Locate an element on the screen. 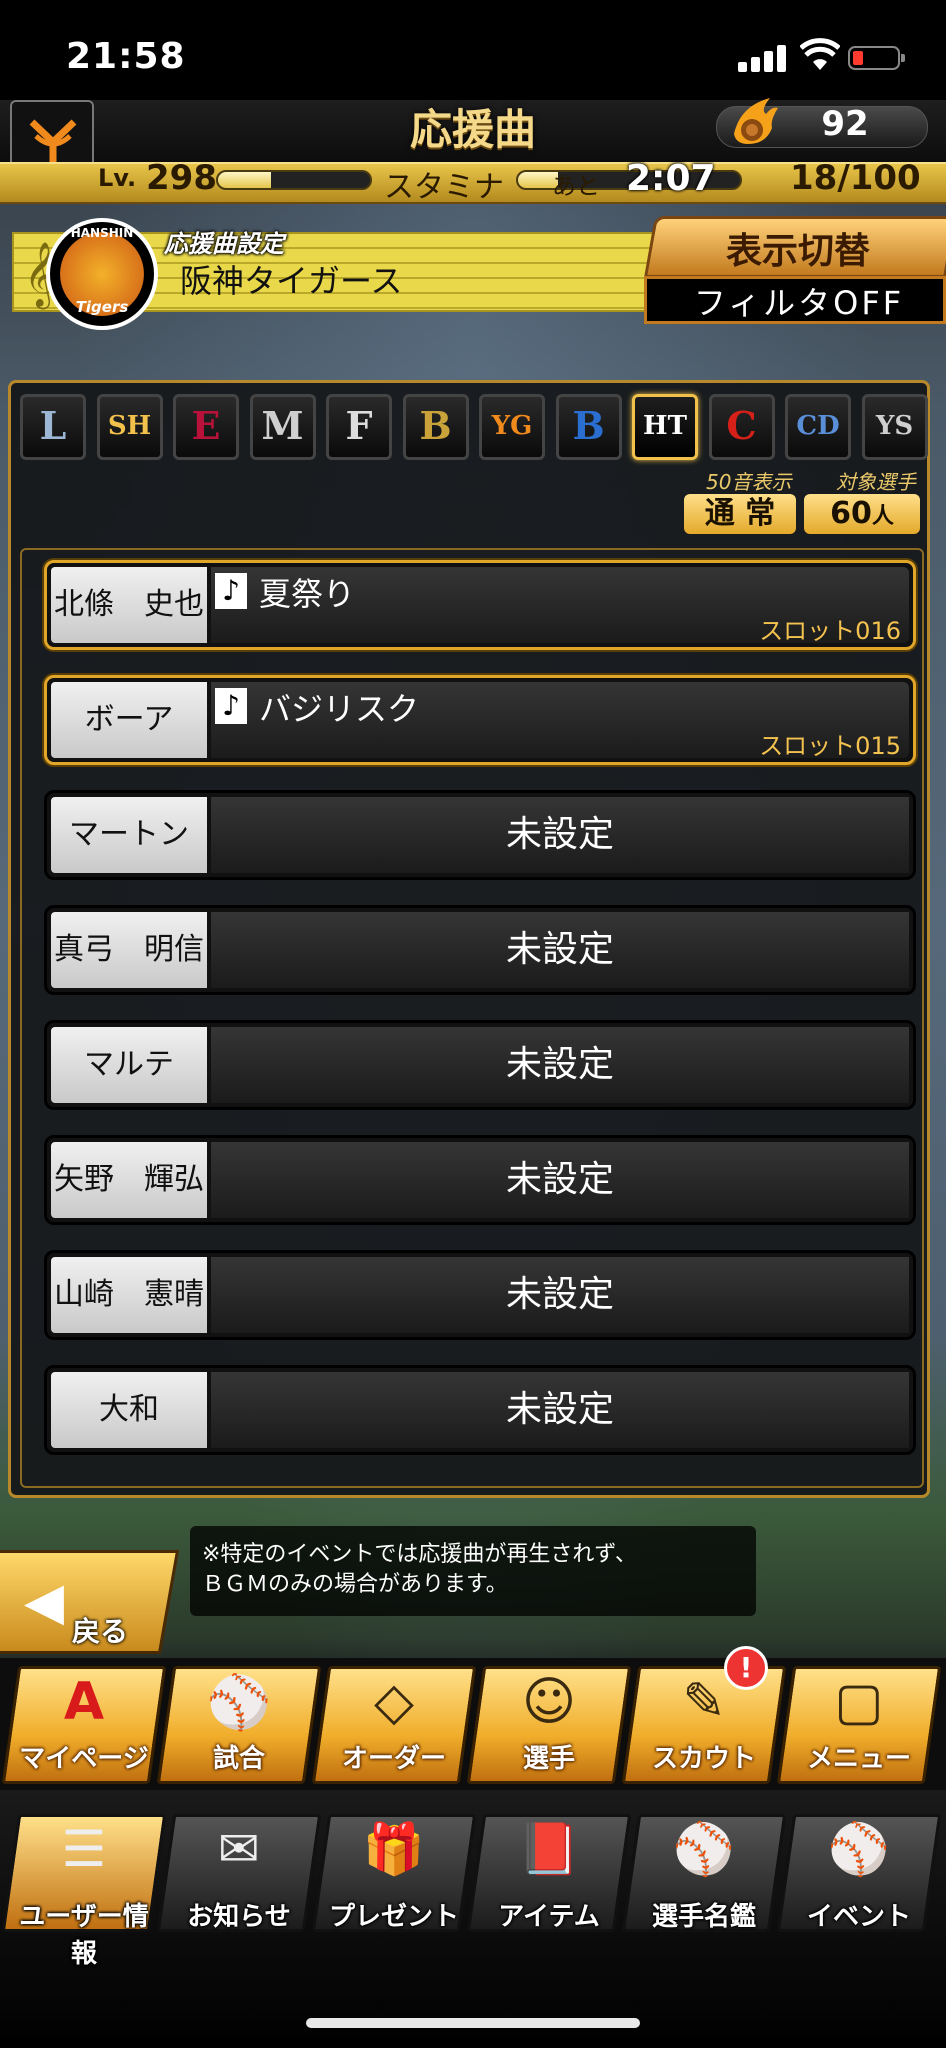 The image size is (946, 2048). display-switch-button: 表示切替 フィルタOFF is located at coordinates (795, 271).